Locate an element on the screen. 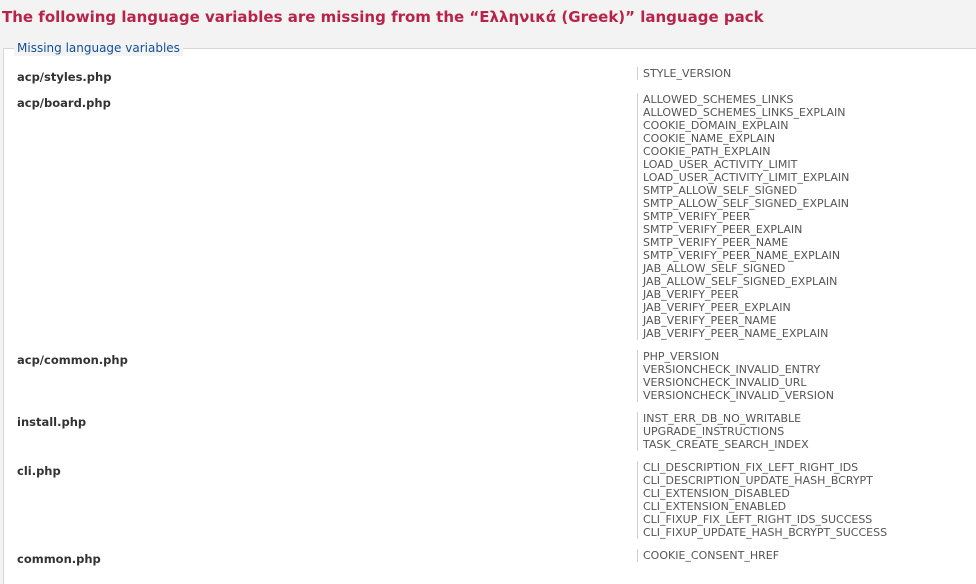 Image resolution: width=976 pixels, height=584 pixels. missing-var-item: CLI_DESCRIPTION_FIX_LEFT_RIGHT_IDS is located at coordinates (751, 467).